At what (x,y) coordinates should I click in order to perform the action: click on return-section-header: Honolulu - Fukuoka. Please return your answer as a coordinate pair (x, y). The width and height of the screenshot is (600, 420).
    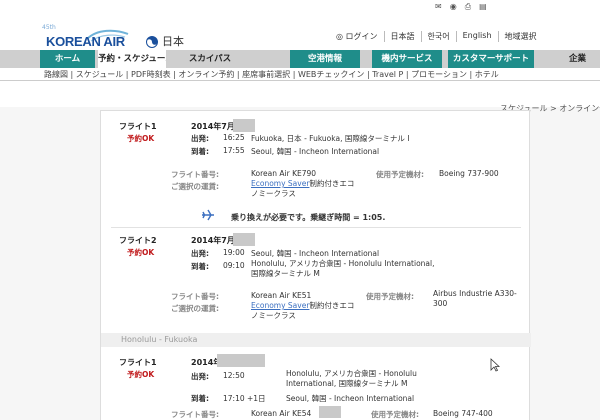
    Looking at the image, I should click on (316, 340).